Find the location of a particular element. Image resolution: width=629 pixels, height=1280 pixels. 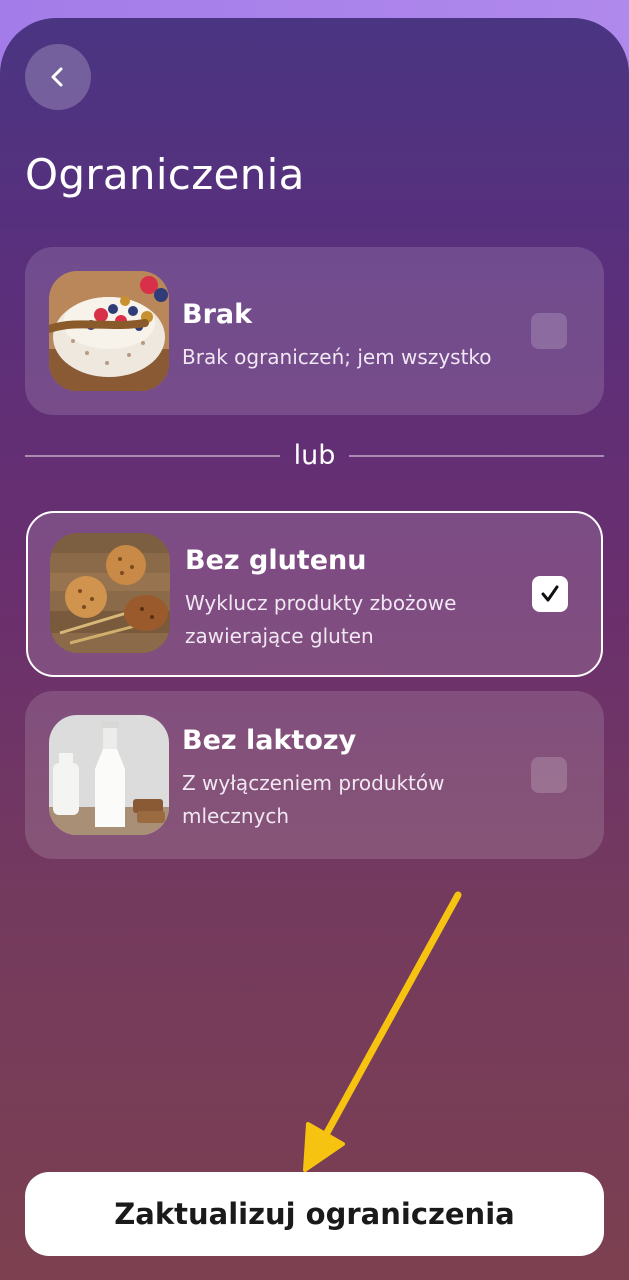

option-description: Brak ograniczeń; jem wszystko is located at coordinates (337, 357).